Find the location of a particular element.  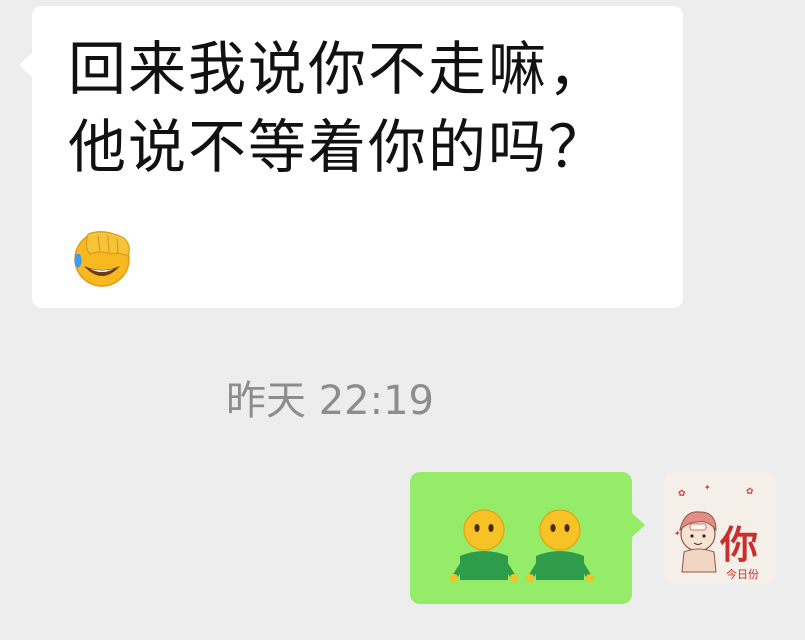

avatar-title-char: 你 is located at coordinates (738, 545).